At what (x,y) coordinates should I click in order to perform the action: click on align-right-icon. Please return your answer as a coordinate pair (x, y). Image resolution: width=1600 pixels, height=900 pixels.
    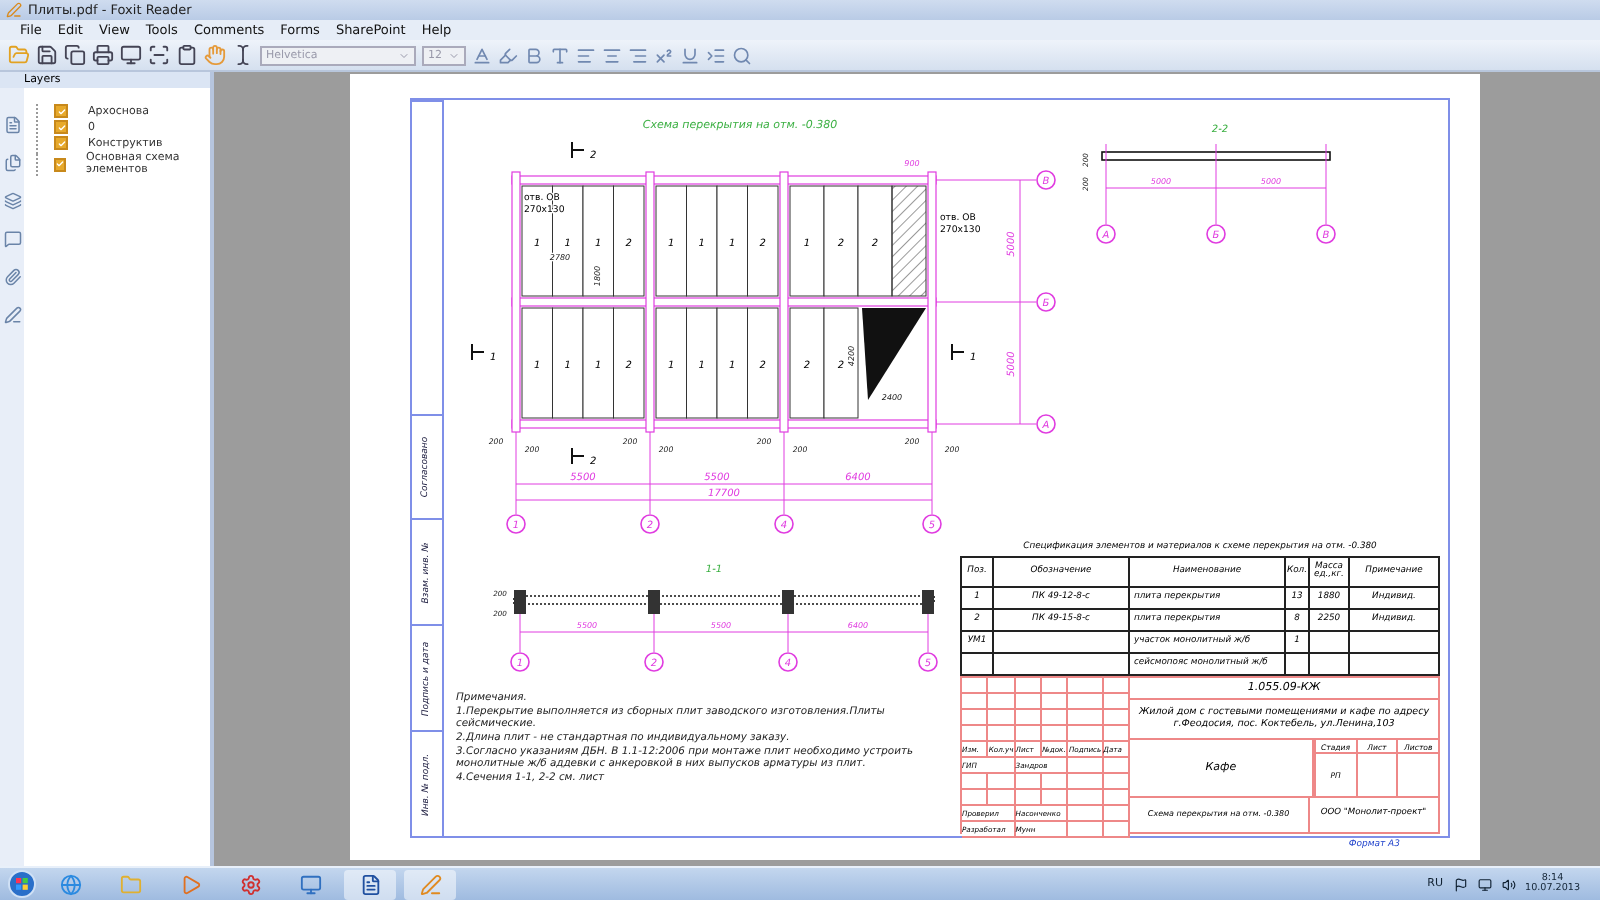
    Looking at the image, I should click on (638, 55).